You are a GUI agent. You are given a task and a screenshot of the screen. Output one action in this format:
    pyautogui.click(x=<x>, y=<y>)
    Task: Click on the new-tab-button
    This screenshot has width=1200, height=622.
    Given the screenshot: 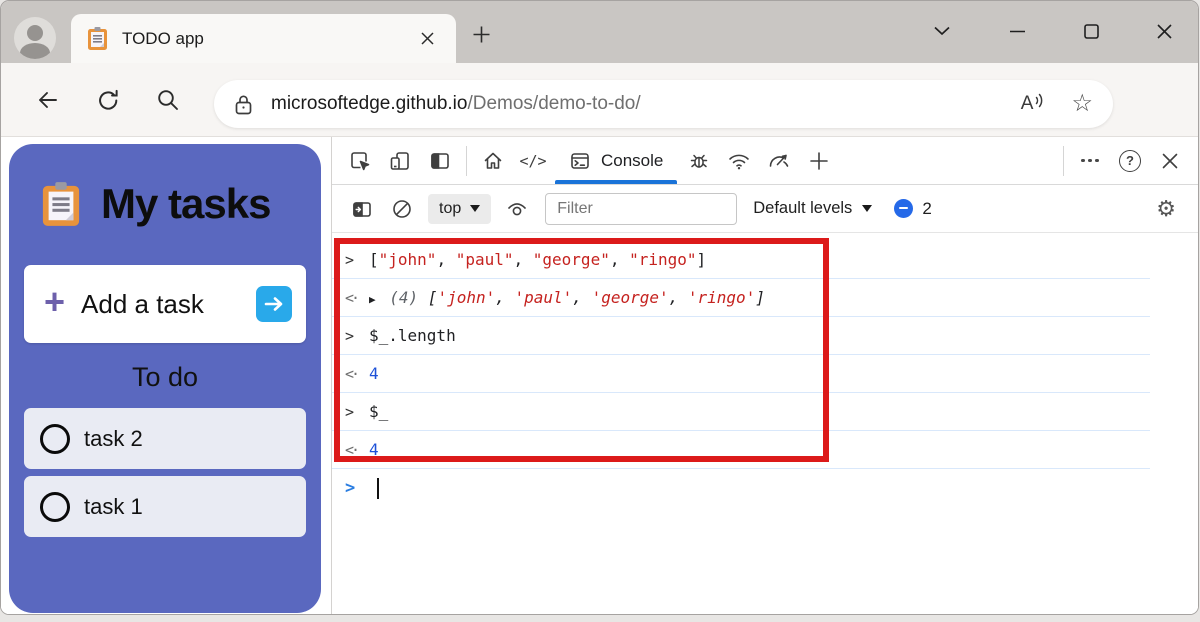 What is the action you would take?
    pyautogui.click(x=481, y=34)
    